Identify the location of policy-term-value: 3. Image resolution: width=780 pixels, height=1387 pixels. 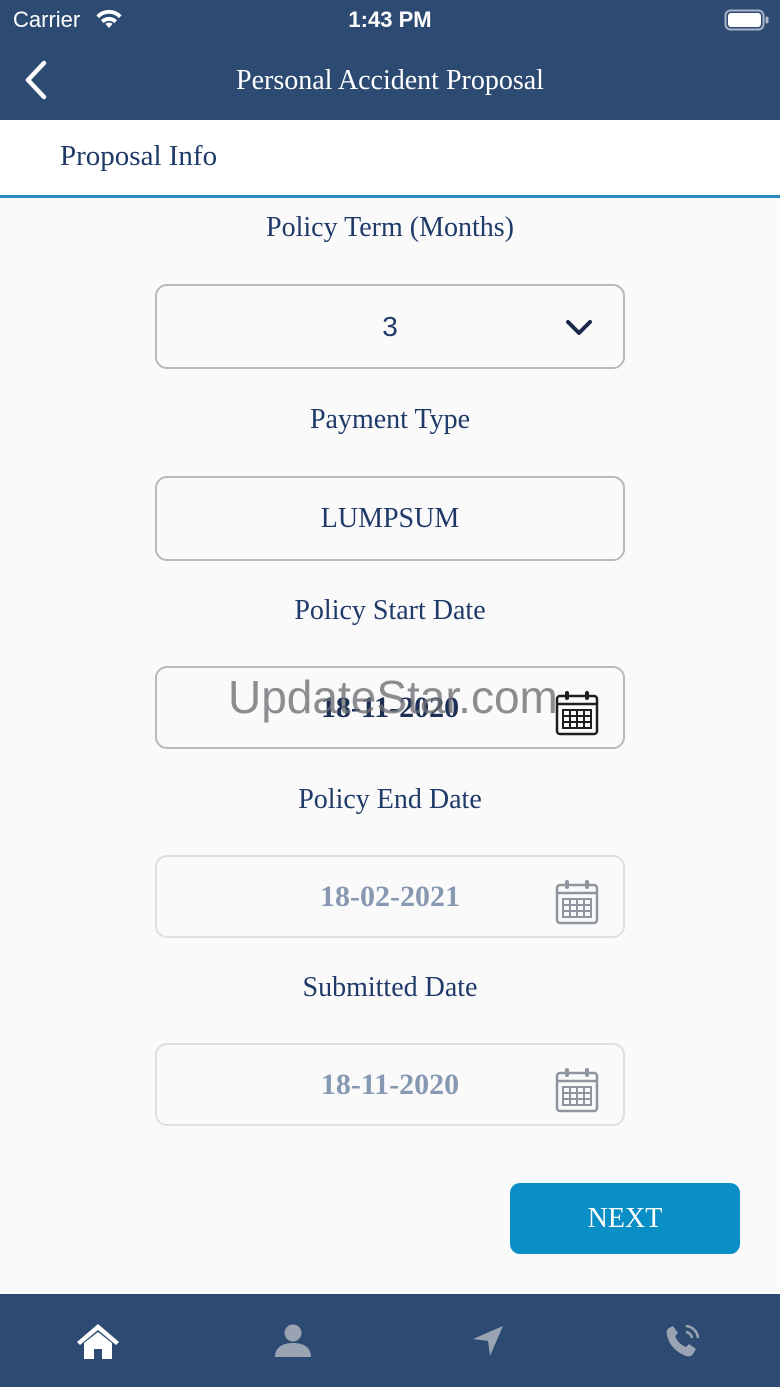
(390, 326).